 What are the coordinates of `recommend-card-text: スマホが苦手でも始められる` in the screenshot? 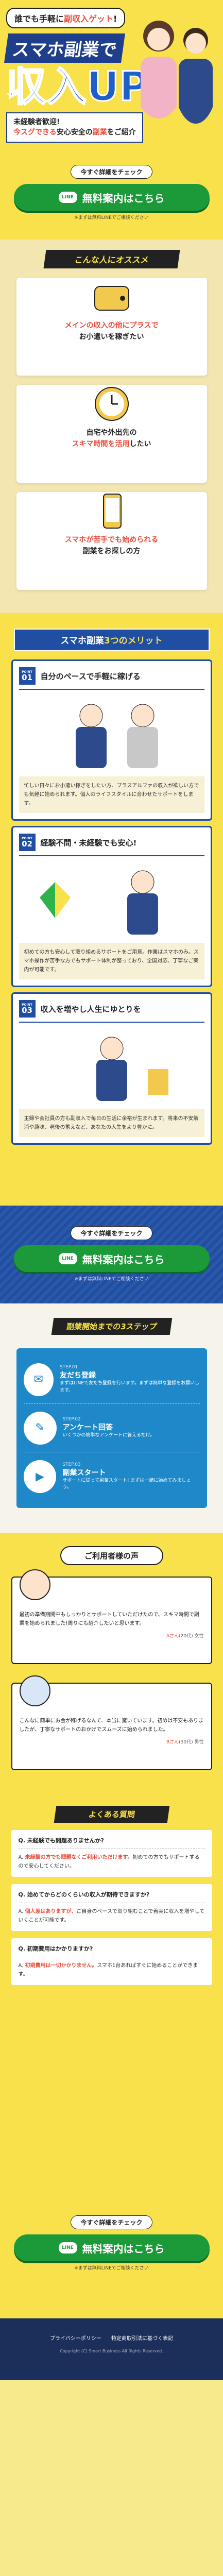 It's located at (111, 540).